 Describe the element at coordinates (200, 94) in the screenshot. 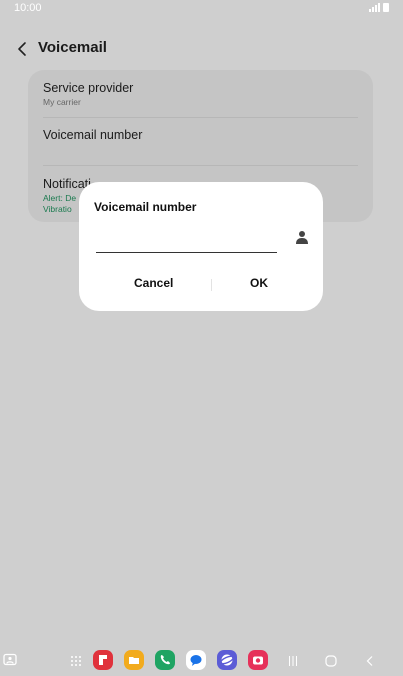

I see `service-provider-item: Service provider My carrier` at that location.